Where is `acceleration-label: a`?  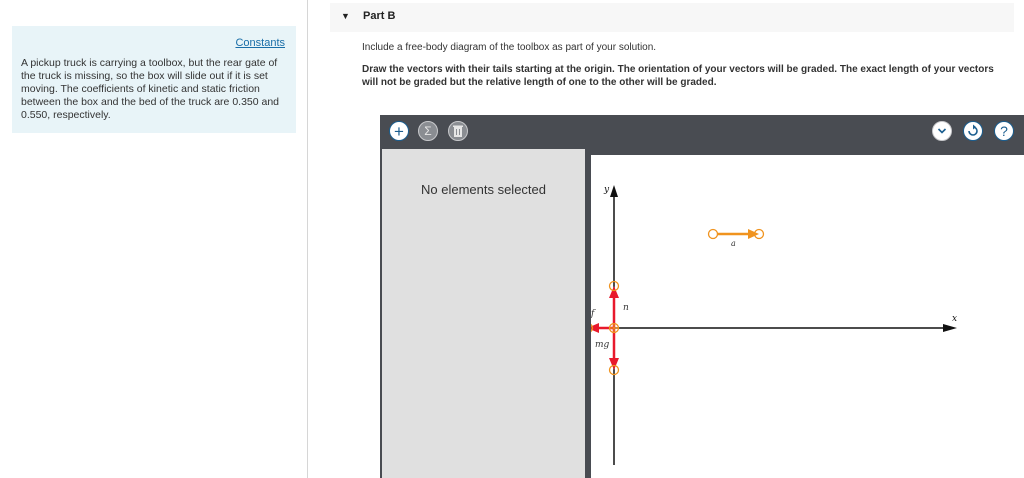 acceleration-label: a is located at coordinates (733, 243).